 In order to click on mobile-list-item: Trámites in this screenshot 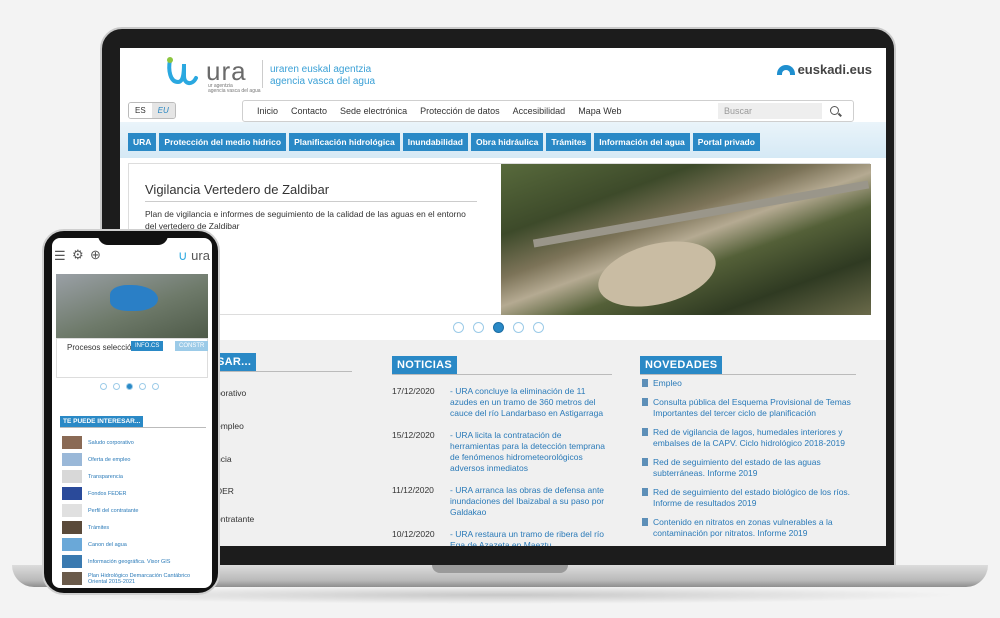, I will do `click(135, 527)`.